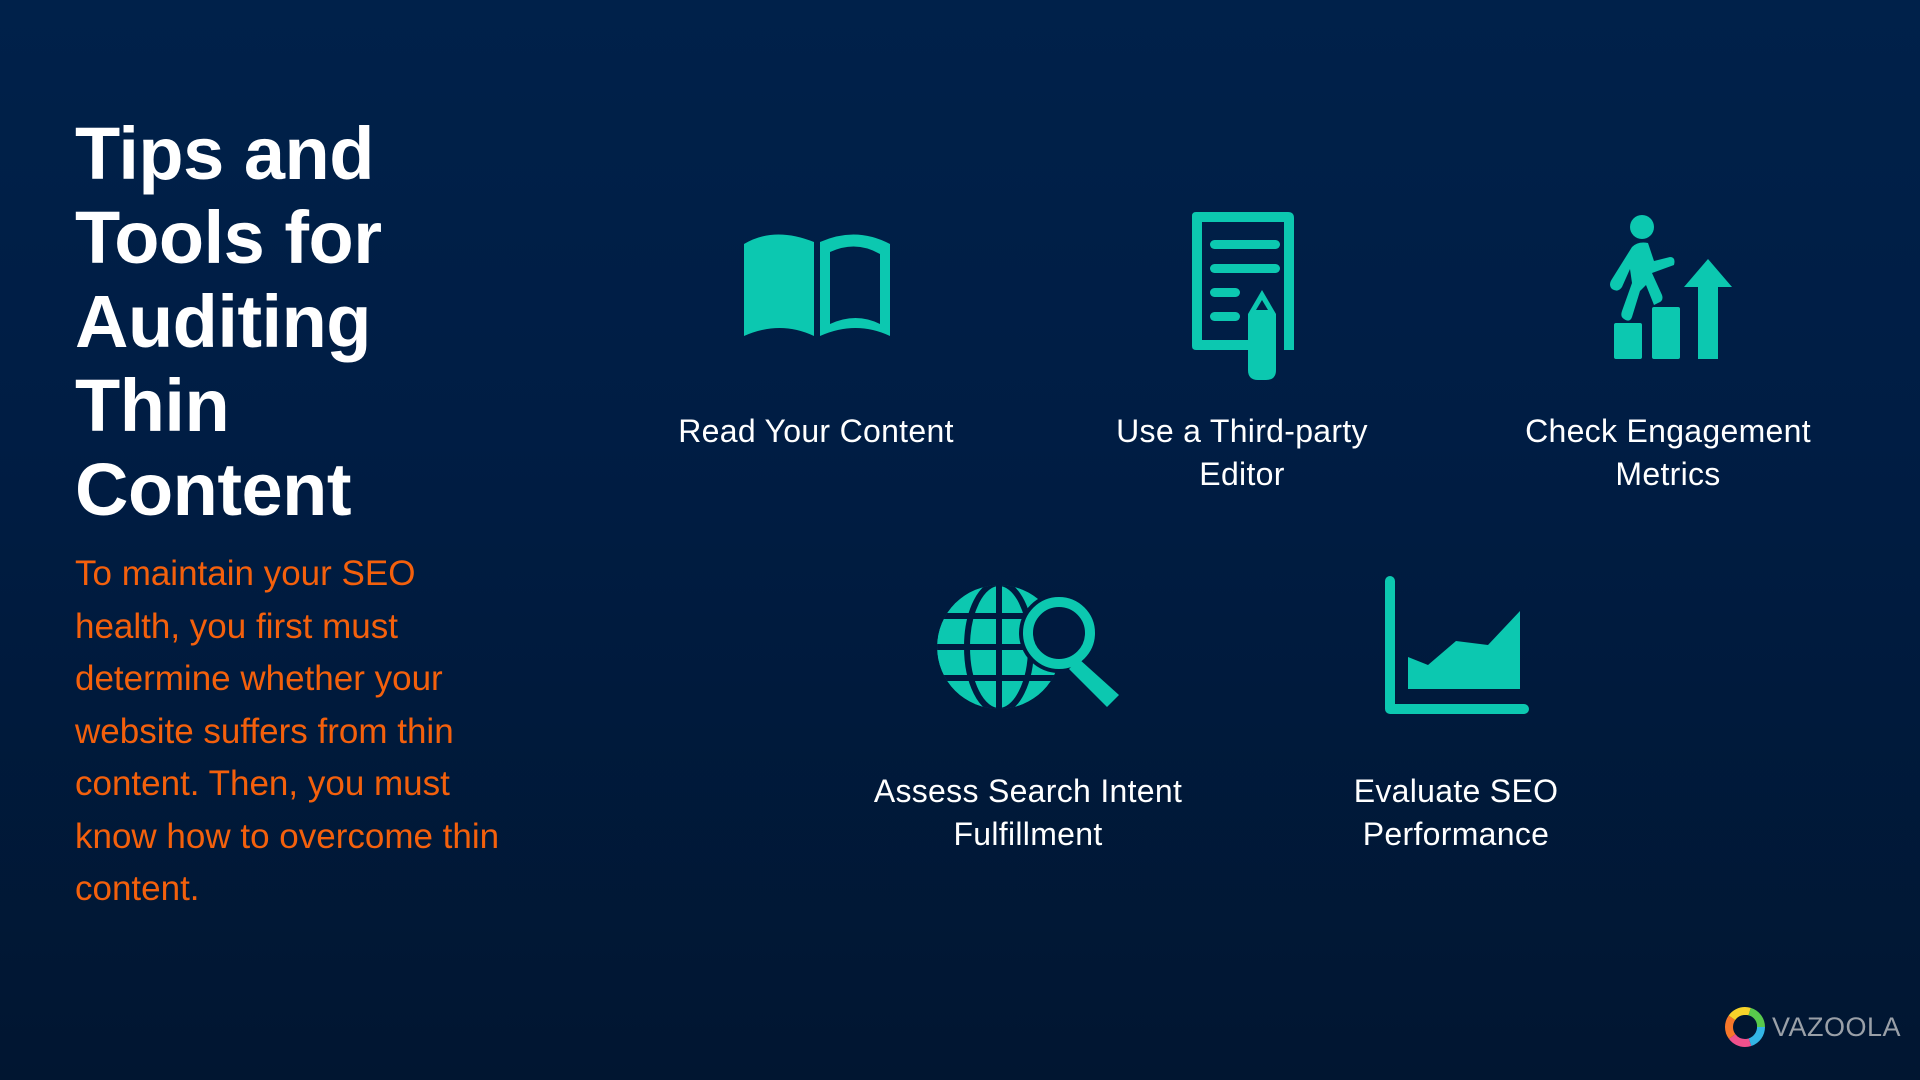 The width and height of the screenshot is (1920, 1080). What do you see at coordinates (817, 285) in the screenshot?
I see `open-book-icon` at bounding box center [817, 285].